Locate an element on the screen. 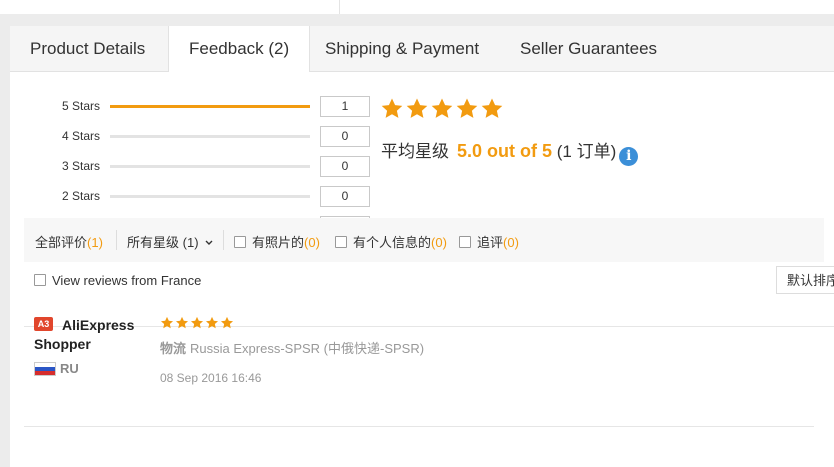 Image resolution: width=834 pixels, height=467 pixels. top-strip is located at coordinates (417, 7).